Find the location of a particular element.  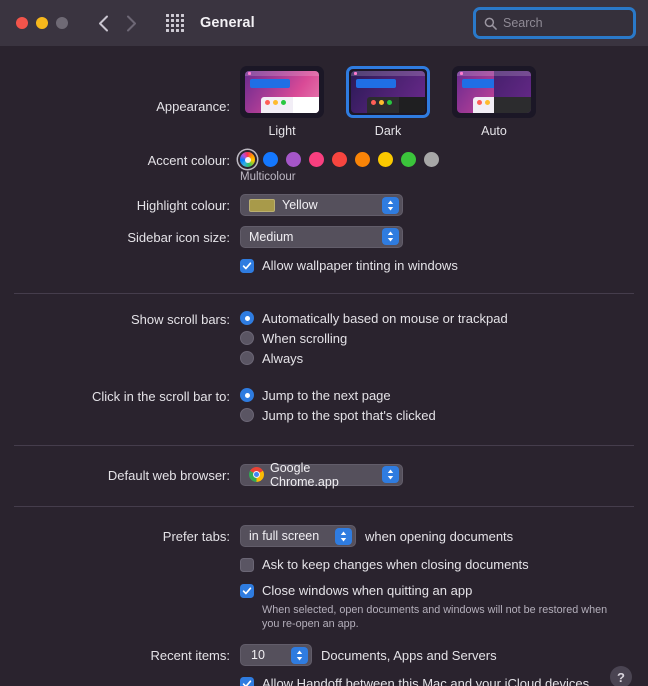

recent-items-stepper: 10 is located at coordinates (276, 655).